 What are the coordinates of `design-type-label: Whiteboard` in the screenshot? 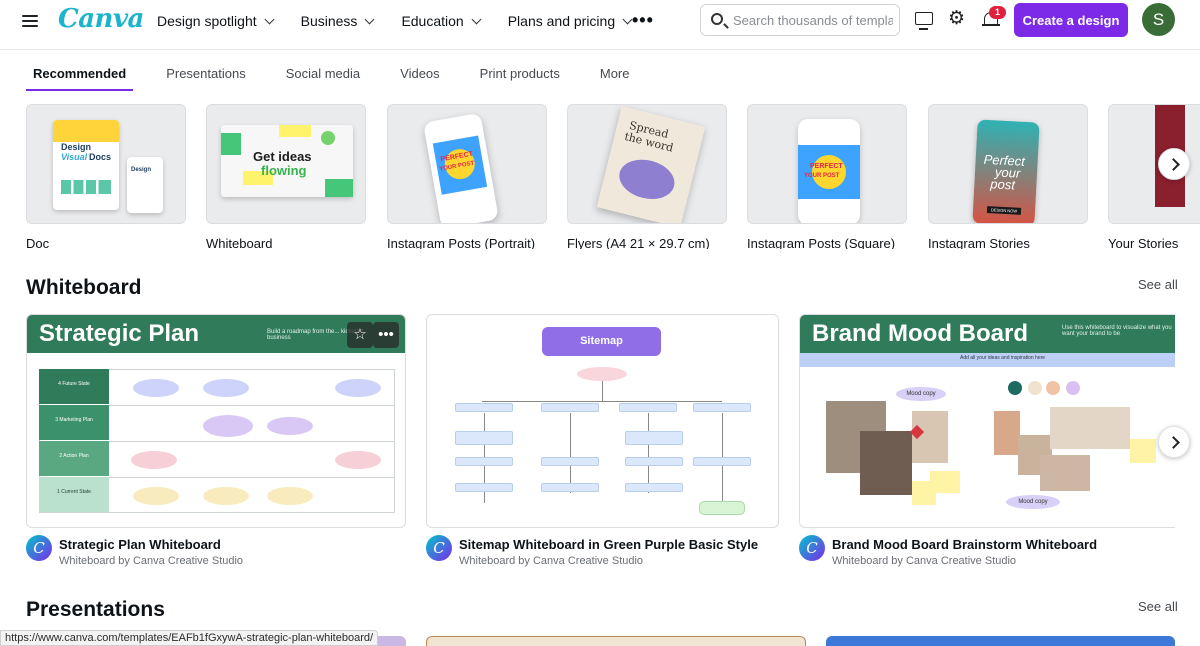 It's located at (239, 242).